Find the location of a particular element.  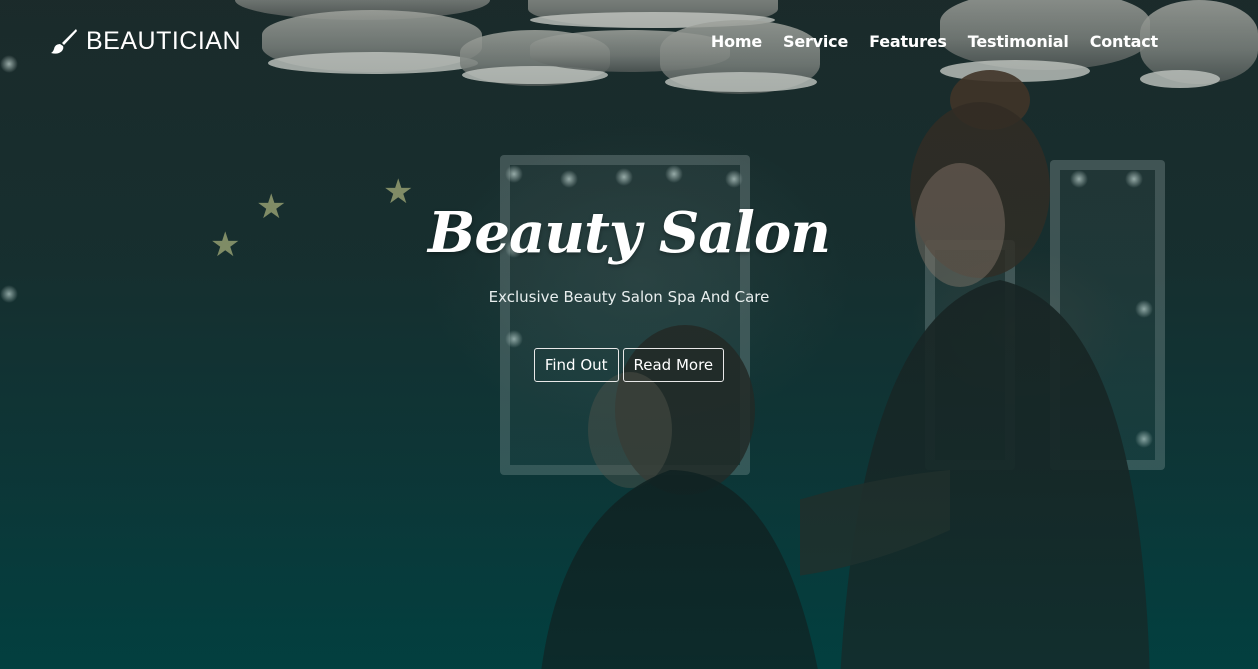

hero-buttons: Find Out Read More is located at coordinates (629, 365).